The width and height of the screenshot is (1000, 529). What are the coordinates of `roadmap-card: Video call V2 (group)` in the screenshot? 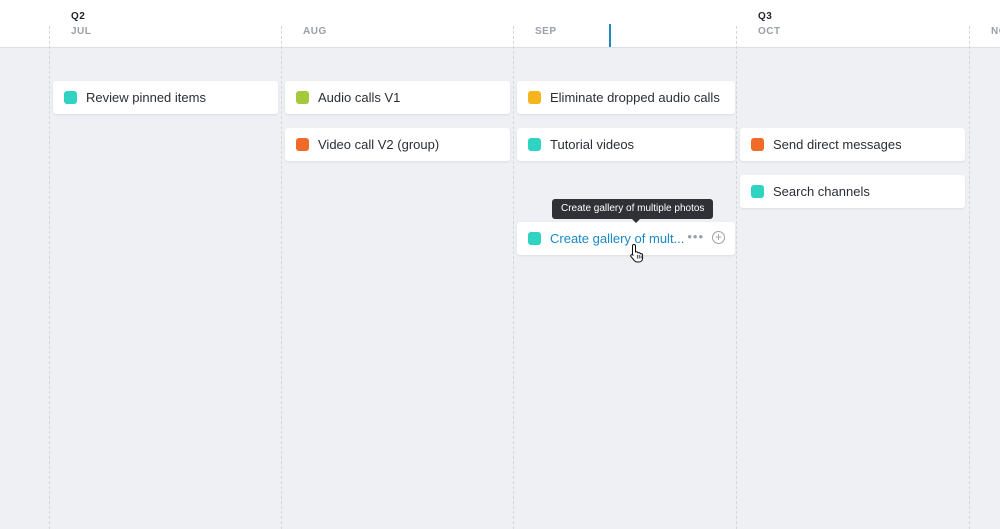 It's located at (397, 144).